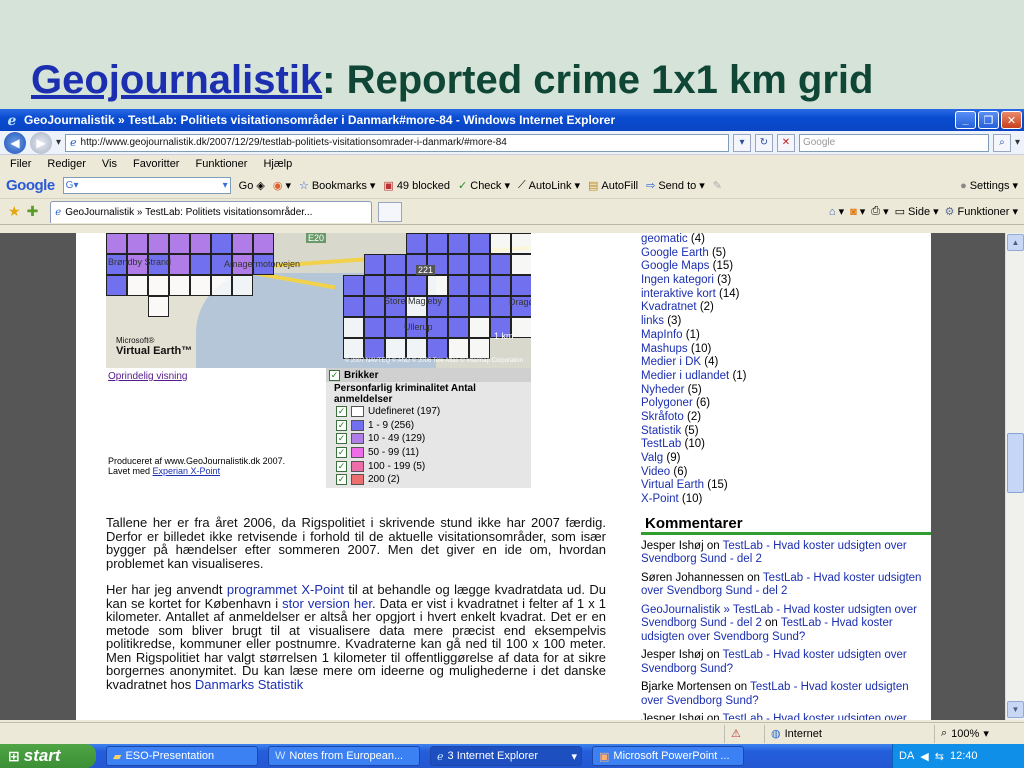 This screenshot has height=768, width=1024. Describe the element at coordinates (849, 733) in the screenshot. I see `zone-indicator: ◍ Internet` at that location.